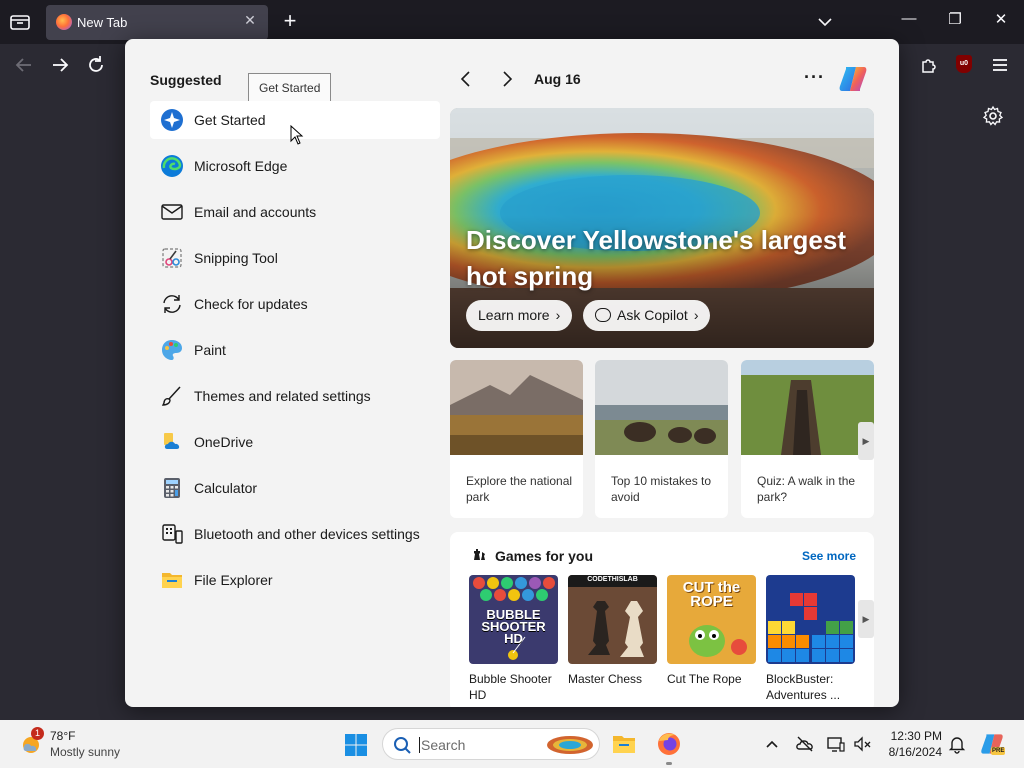  Describe the element at coordinates (295, 488) in the screenshot. I see `app-calculator: Calculator` at that location.